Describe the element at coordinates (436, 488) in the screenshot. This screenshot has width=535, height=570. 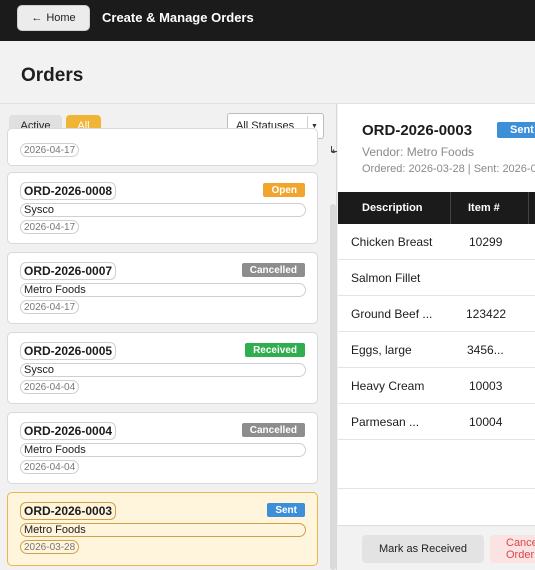
I see `table-bottom-border` at that location.